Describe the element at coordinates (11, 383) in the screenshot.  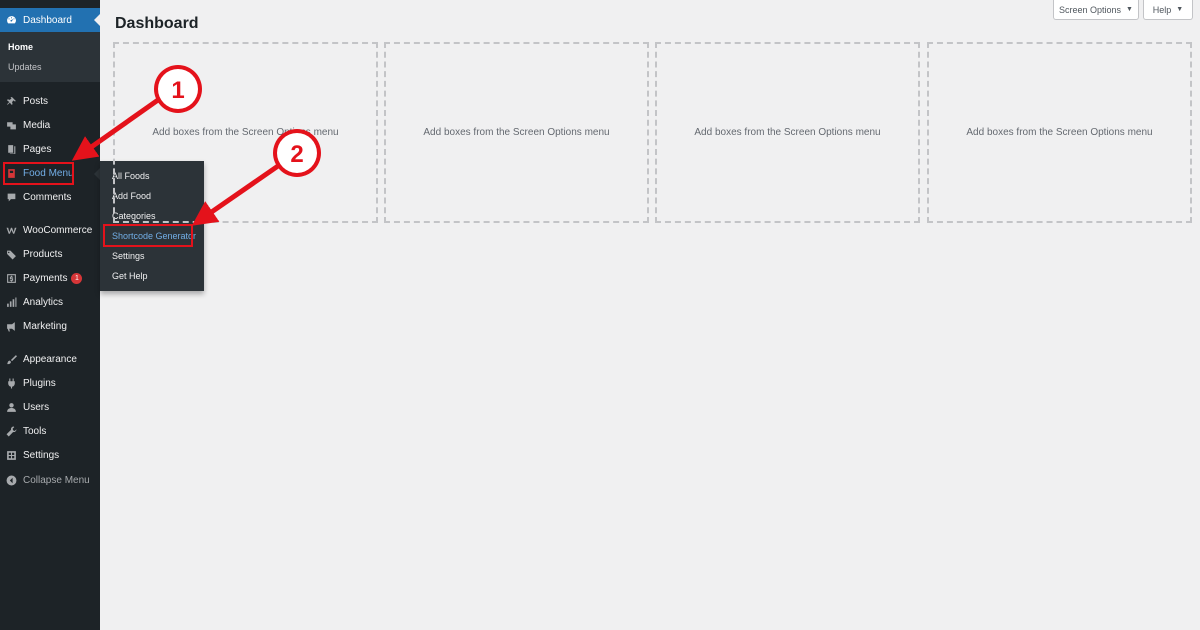
I see `plug-icon` at that location.